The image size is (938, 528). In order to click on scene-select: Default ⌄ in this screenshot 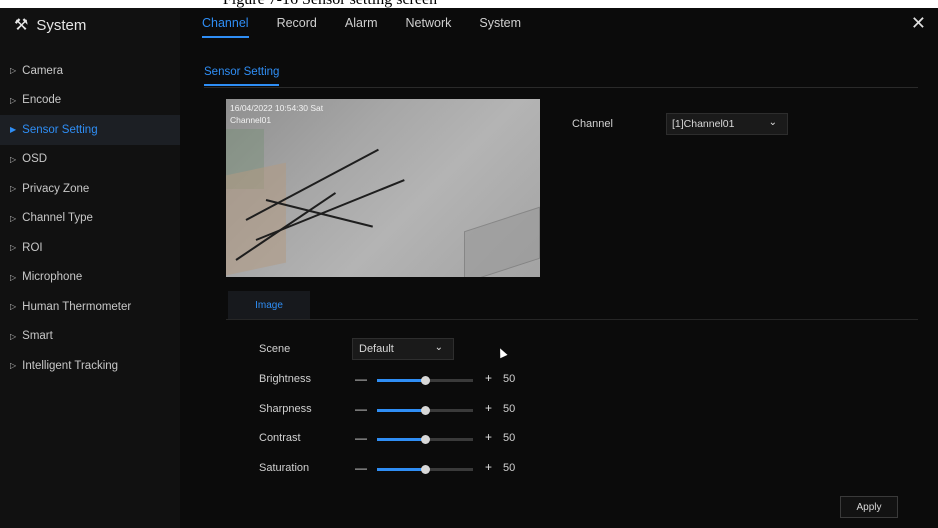, I will do `click(403, 349)`.